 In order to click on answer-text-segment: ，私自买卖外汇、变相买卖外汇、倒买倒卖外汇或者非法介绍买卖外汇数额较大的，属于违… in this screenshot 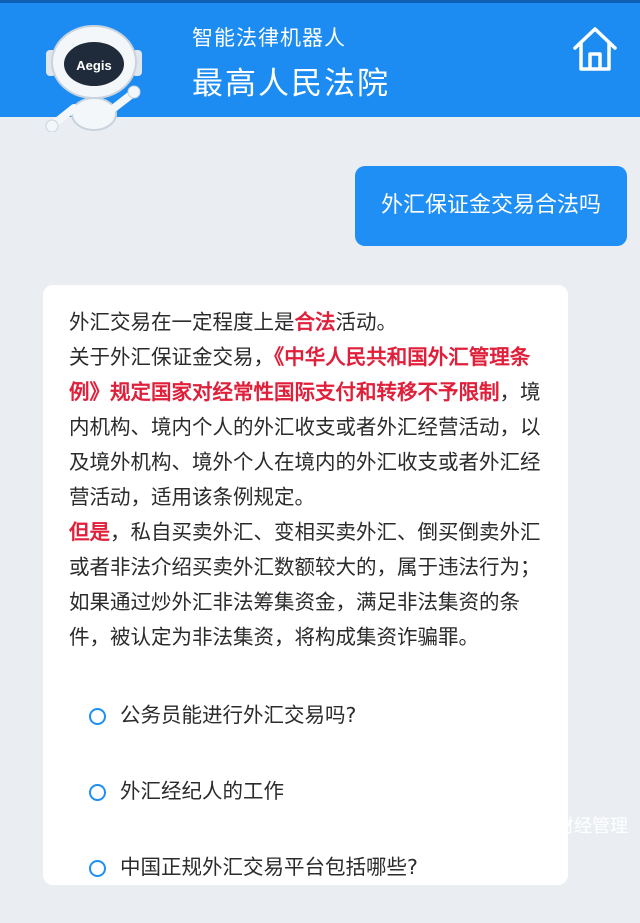, I will do `click(305, 584)`.